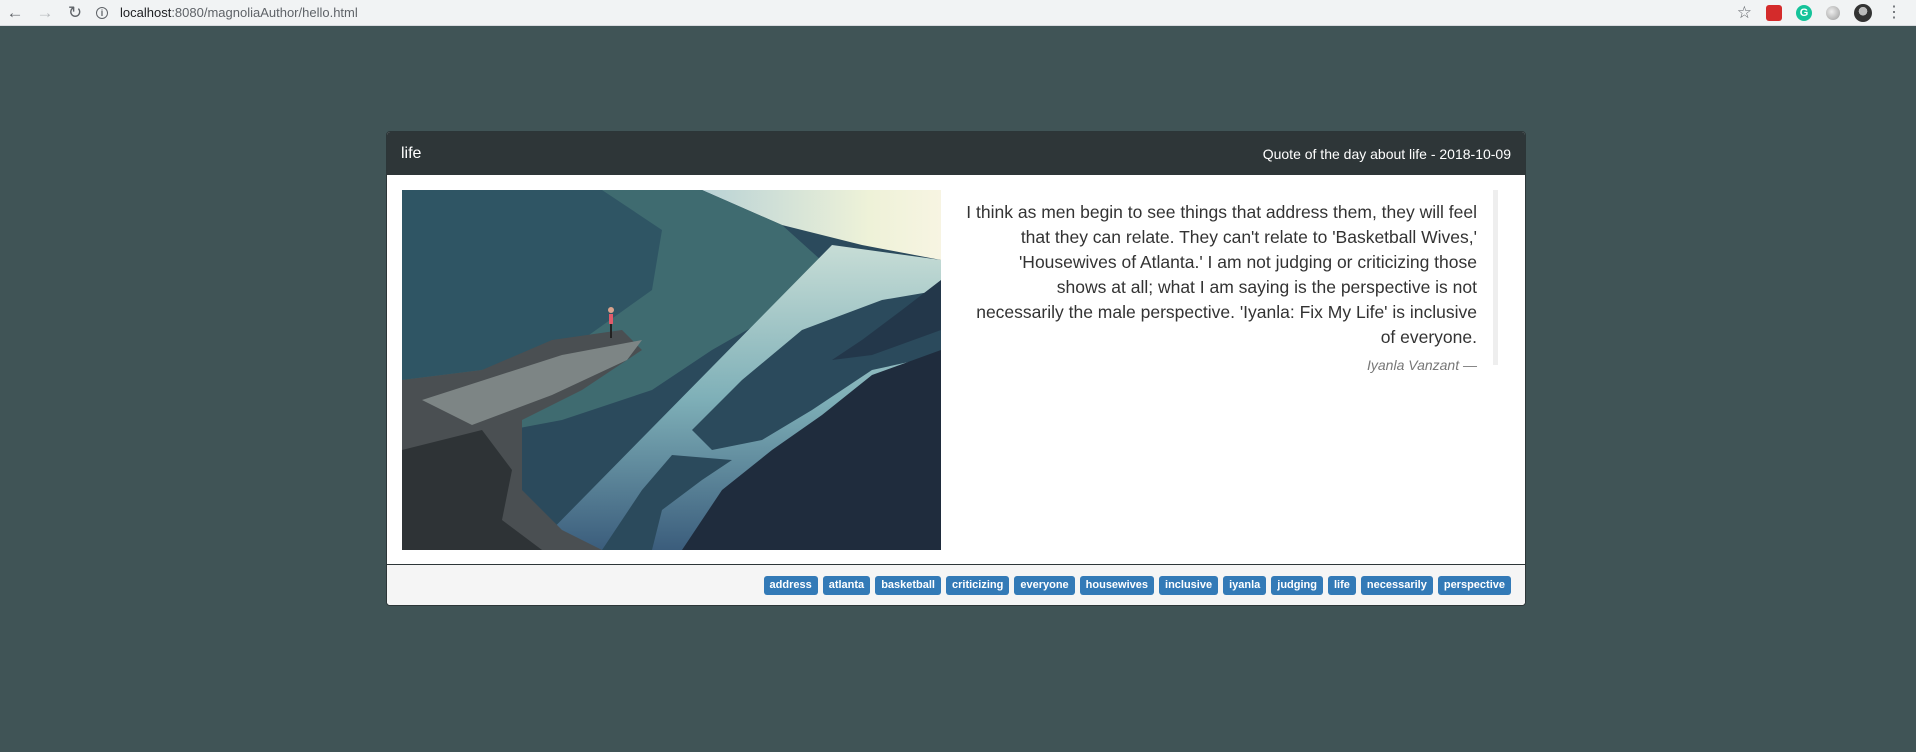 This screenshot has width=1916, height=752. Describe the element at coordinates (1386, 153) in the screenshot. I see `panel-subtitle: Quote of the day about life - 2018-10-09` at that location.